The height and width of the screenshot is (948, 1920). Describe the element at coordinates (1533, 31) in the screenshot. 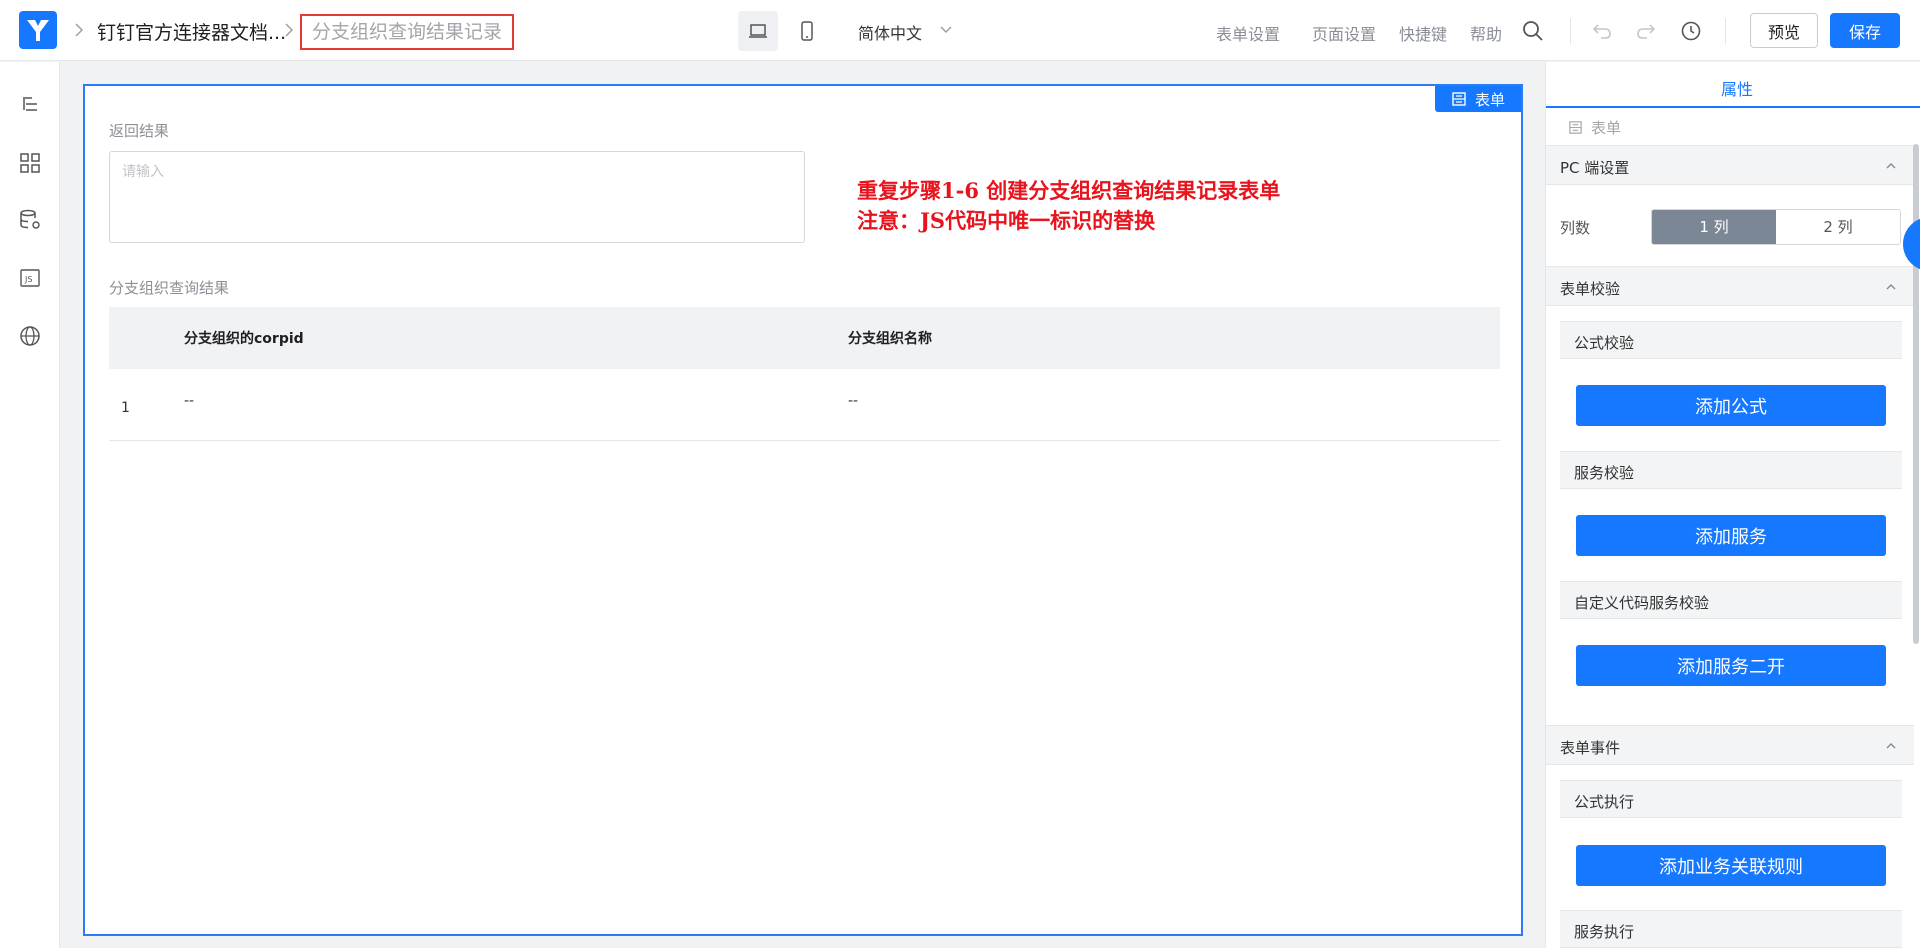

I see `search-icon` at that location.